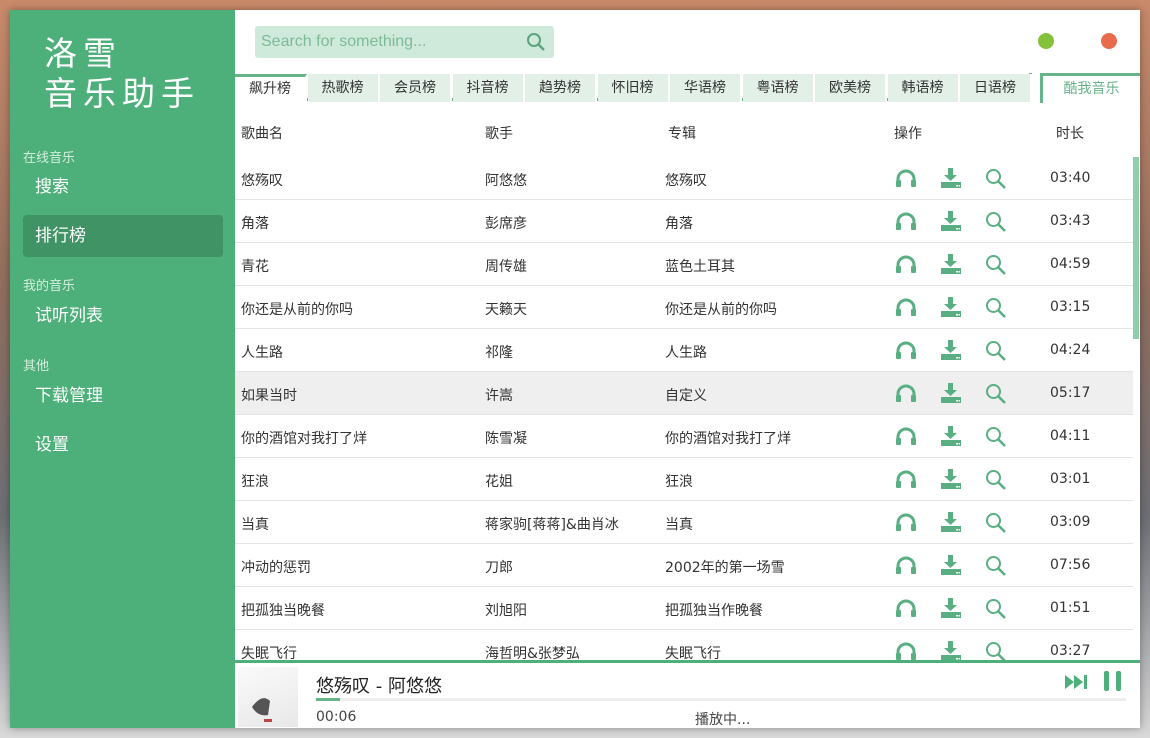 The height and width of the screenshot is (738, 1150). Describe the element at coordinates (686, 181) in the screenshot. I see `album-name: 悠殇叹` at that location.